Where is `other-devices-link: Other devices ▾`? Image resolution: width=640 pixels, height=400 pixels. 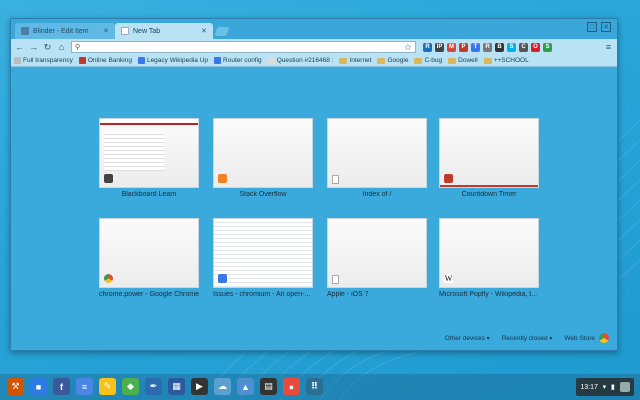
other-devices-link: Other devices ▾ is located at coordinates (467, 338).